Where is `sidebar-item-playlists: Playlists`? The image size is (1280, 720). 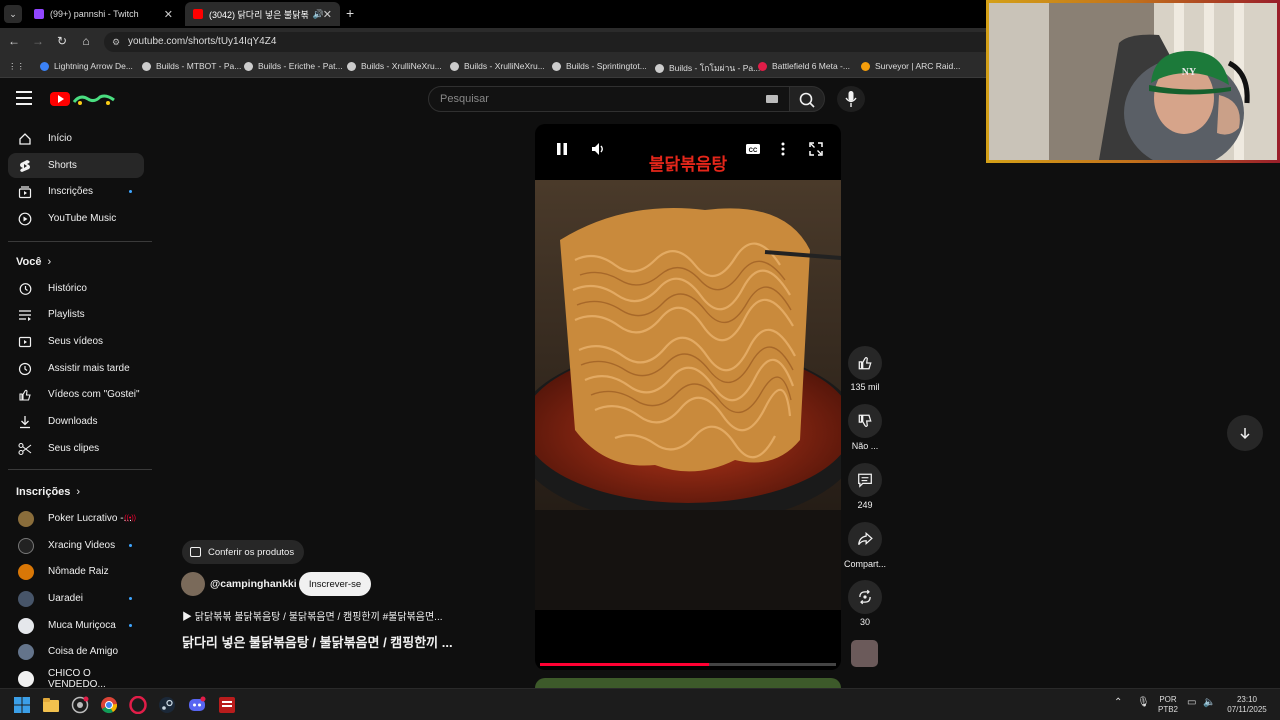
sidebar-item-playlists: Playlists is located at coordinates (76, 314).